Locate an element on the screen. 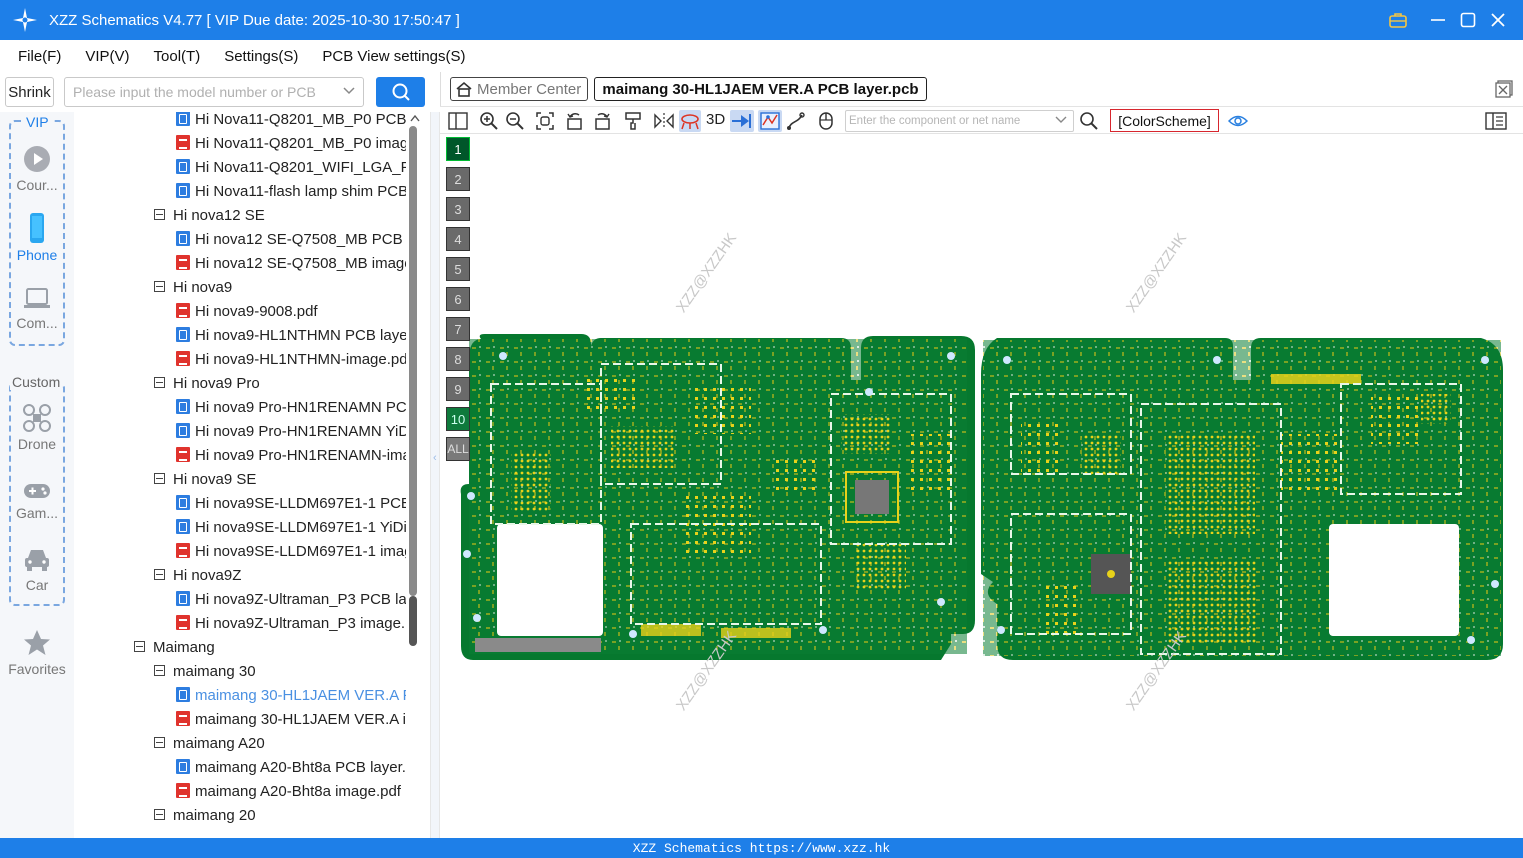 The image size is (1523, 858). layer-button-6: 6 is located at coordinates (458, 299).